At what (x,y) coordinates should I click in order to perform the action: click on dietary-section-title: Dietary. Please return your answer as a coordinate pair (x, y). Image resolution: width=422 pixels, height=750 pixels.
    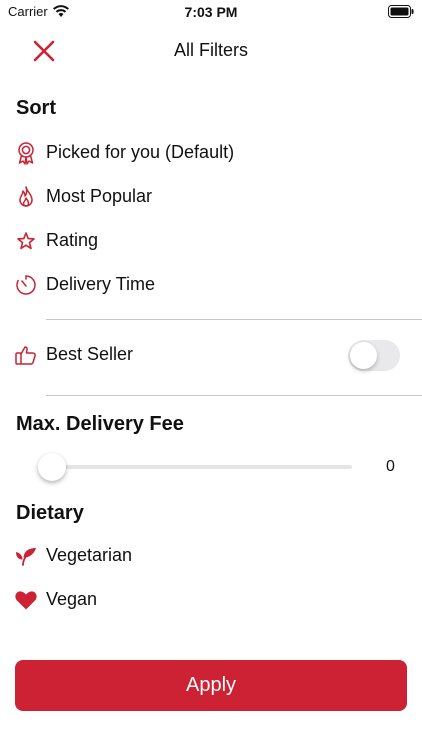
    Looking at the image, I should click on (50, 513).